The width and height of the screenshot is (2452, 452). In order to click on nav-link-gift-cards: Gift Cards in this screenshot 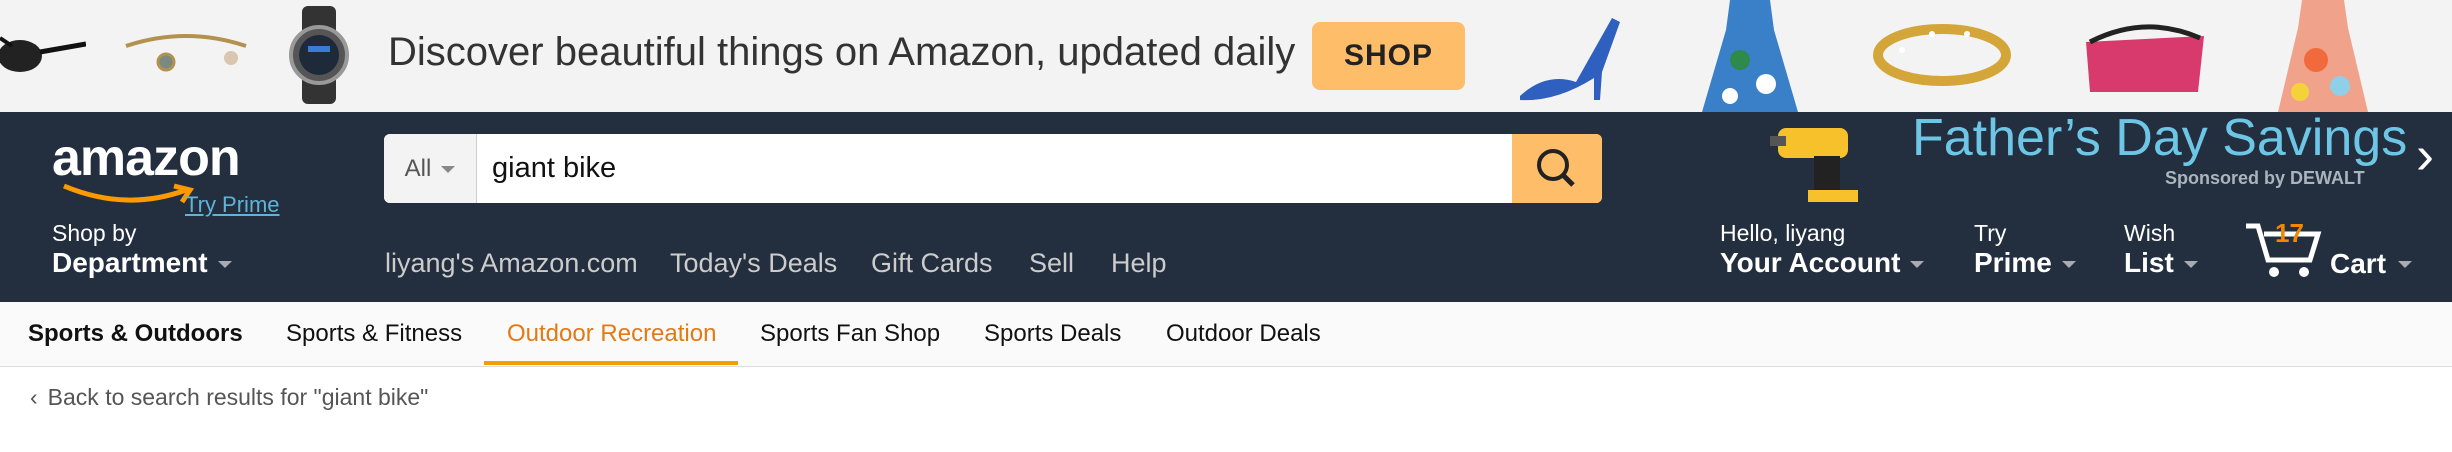, I will do `click(932, 263)`.